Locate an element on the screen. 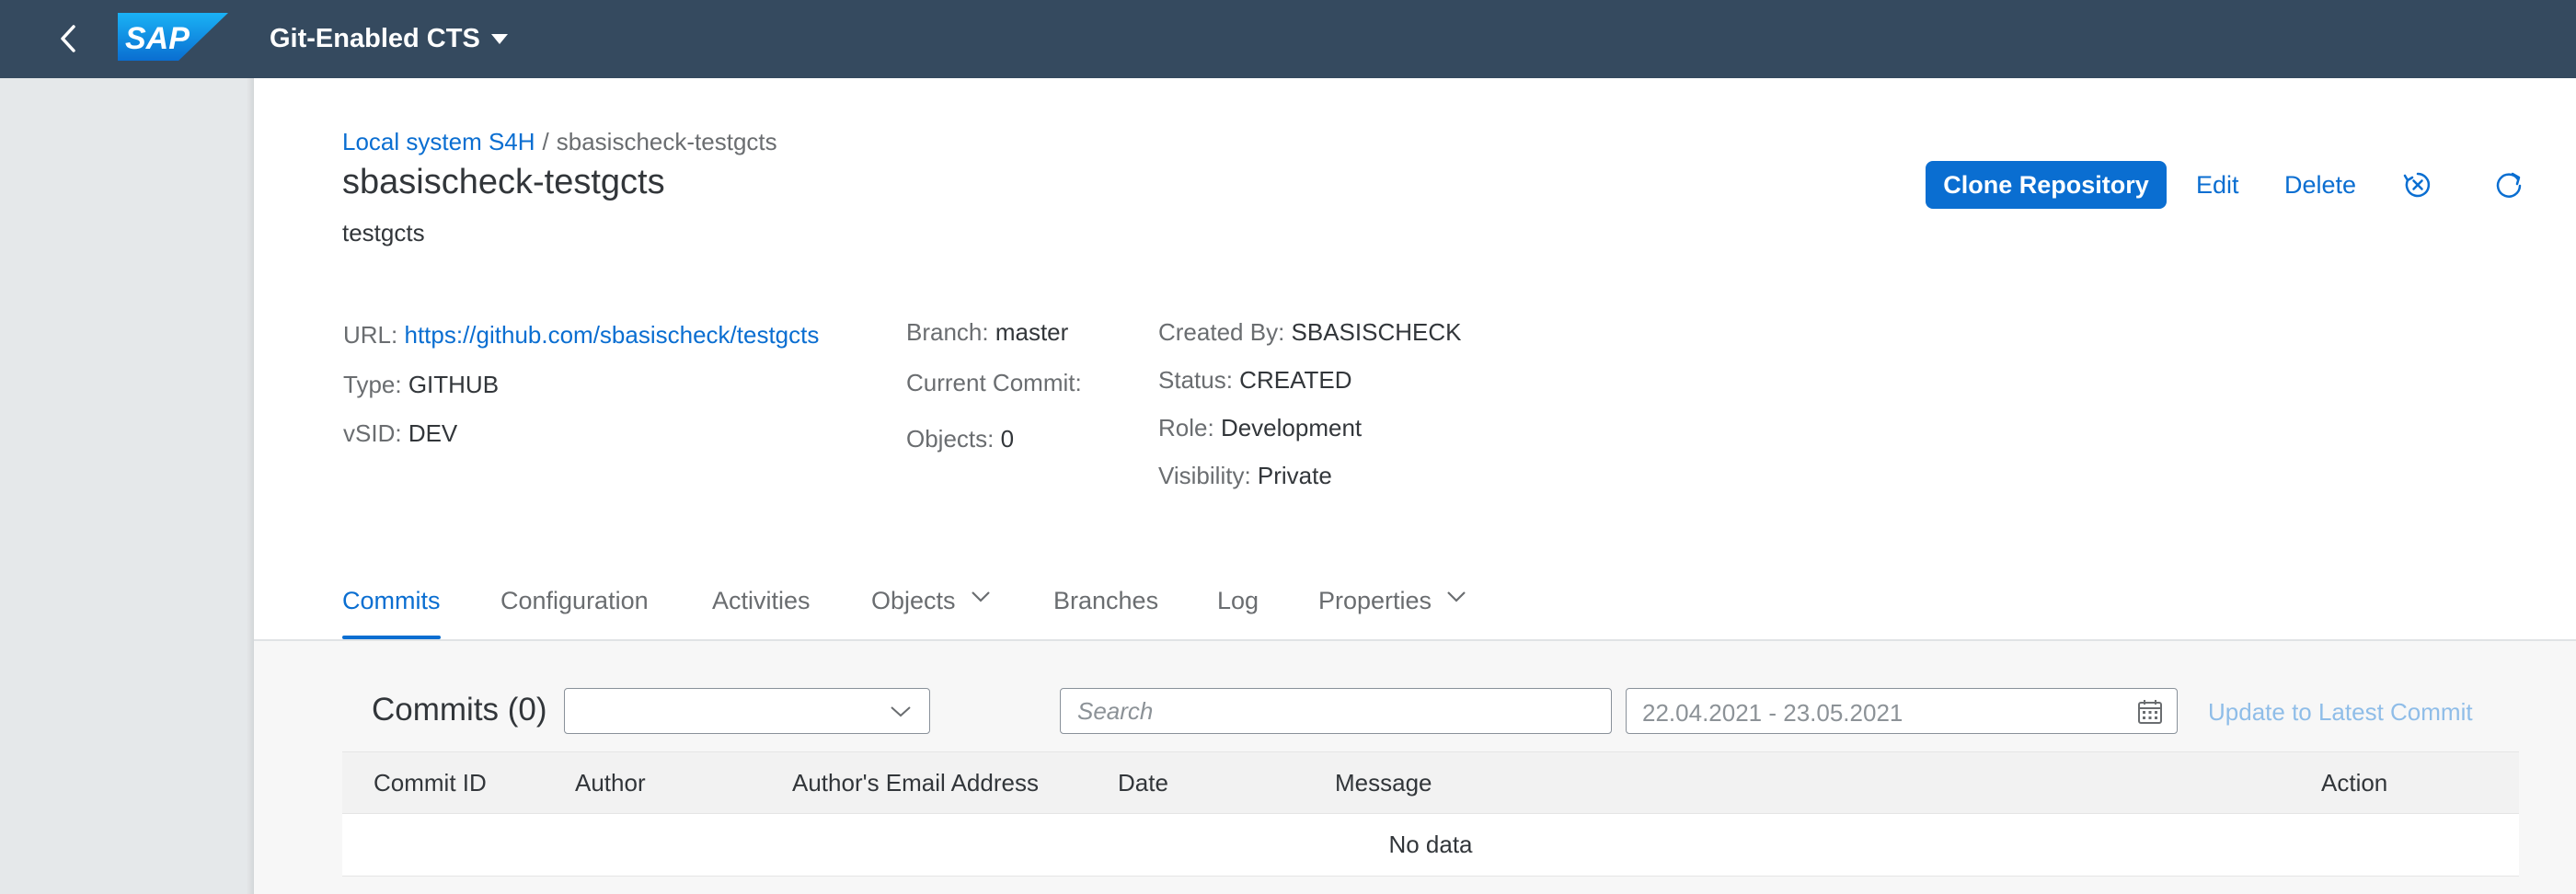  column-header-commit-id: Commit ID is located at coordinates (430, 783).